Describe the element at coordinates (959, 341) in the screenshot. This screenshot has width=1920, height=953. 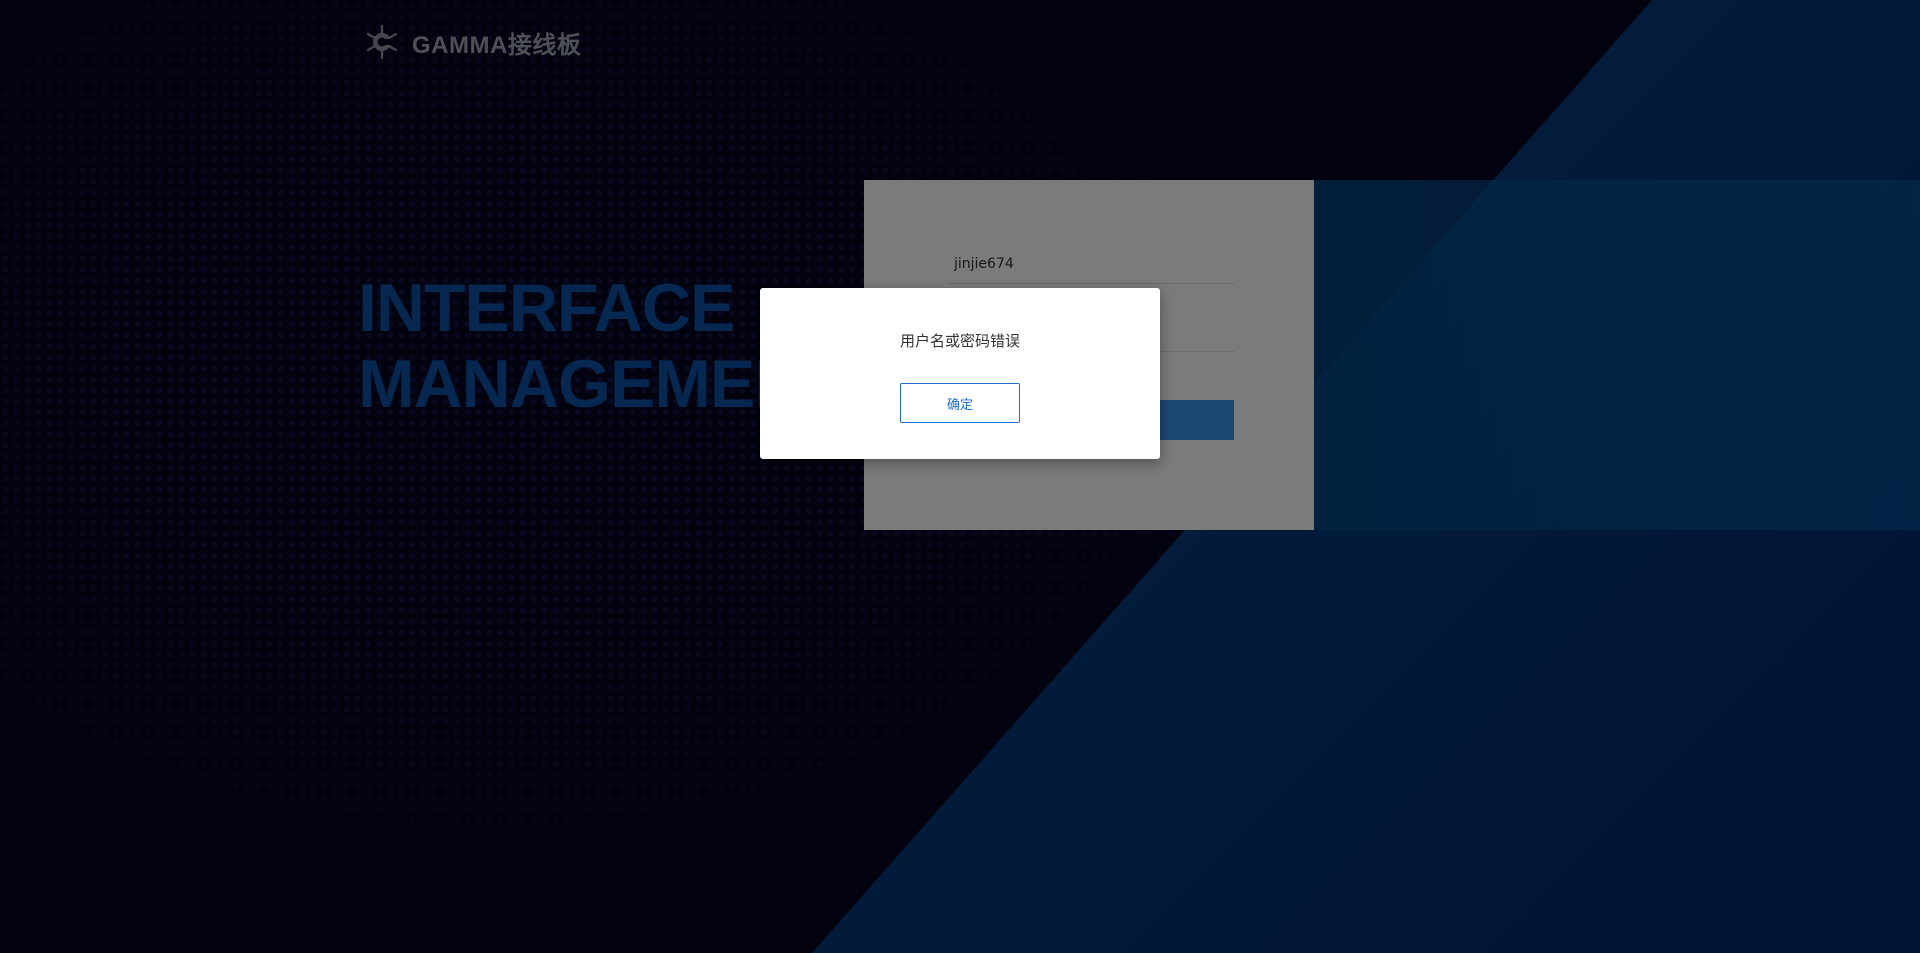
I see `error-message: 用户名或密码错误` at that location.